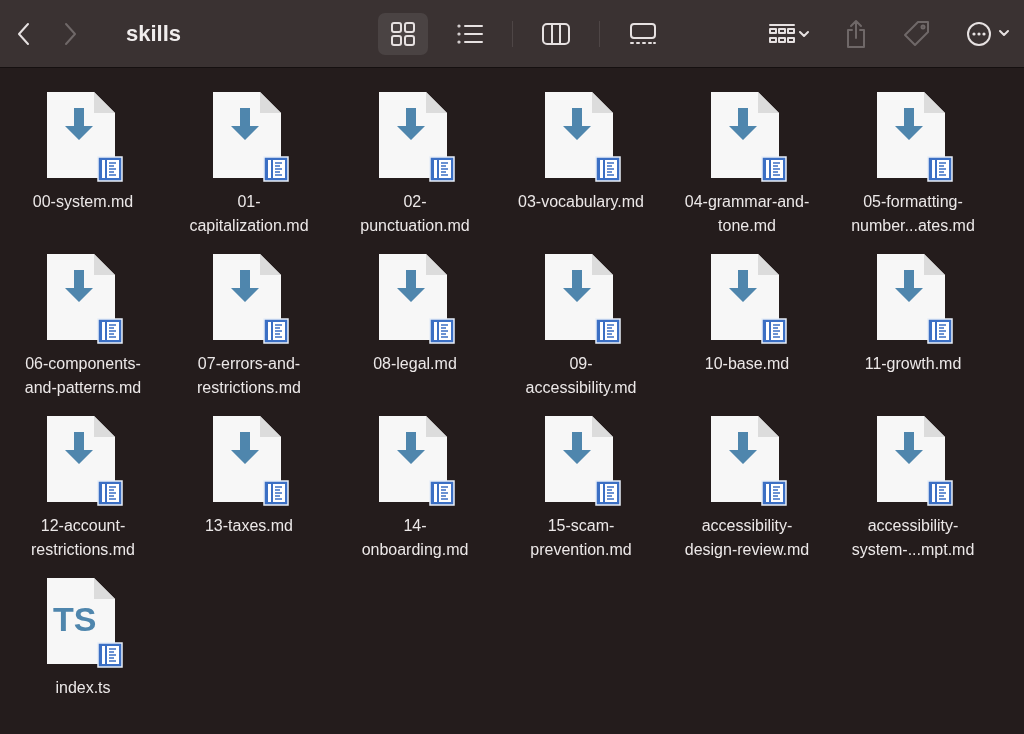 The height and width of the screenshot is (734, 1024). Describe the element at coordinates (581, 376) in the screenshot. I see `file-name: 09-accessibility.md` at that location.